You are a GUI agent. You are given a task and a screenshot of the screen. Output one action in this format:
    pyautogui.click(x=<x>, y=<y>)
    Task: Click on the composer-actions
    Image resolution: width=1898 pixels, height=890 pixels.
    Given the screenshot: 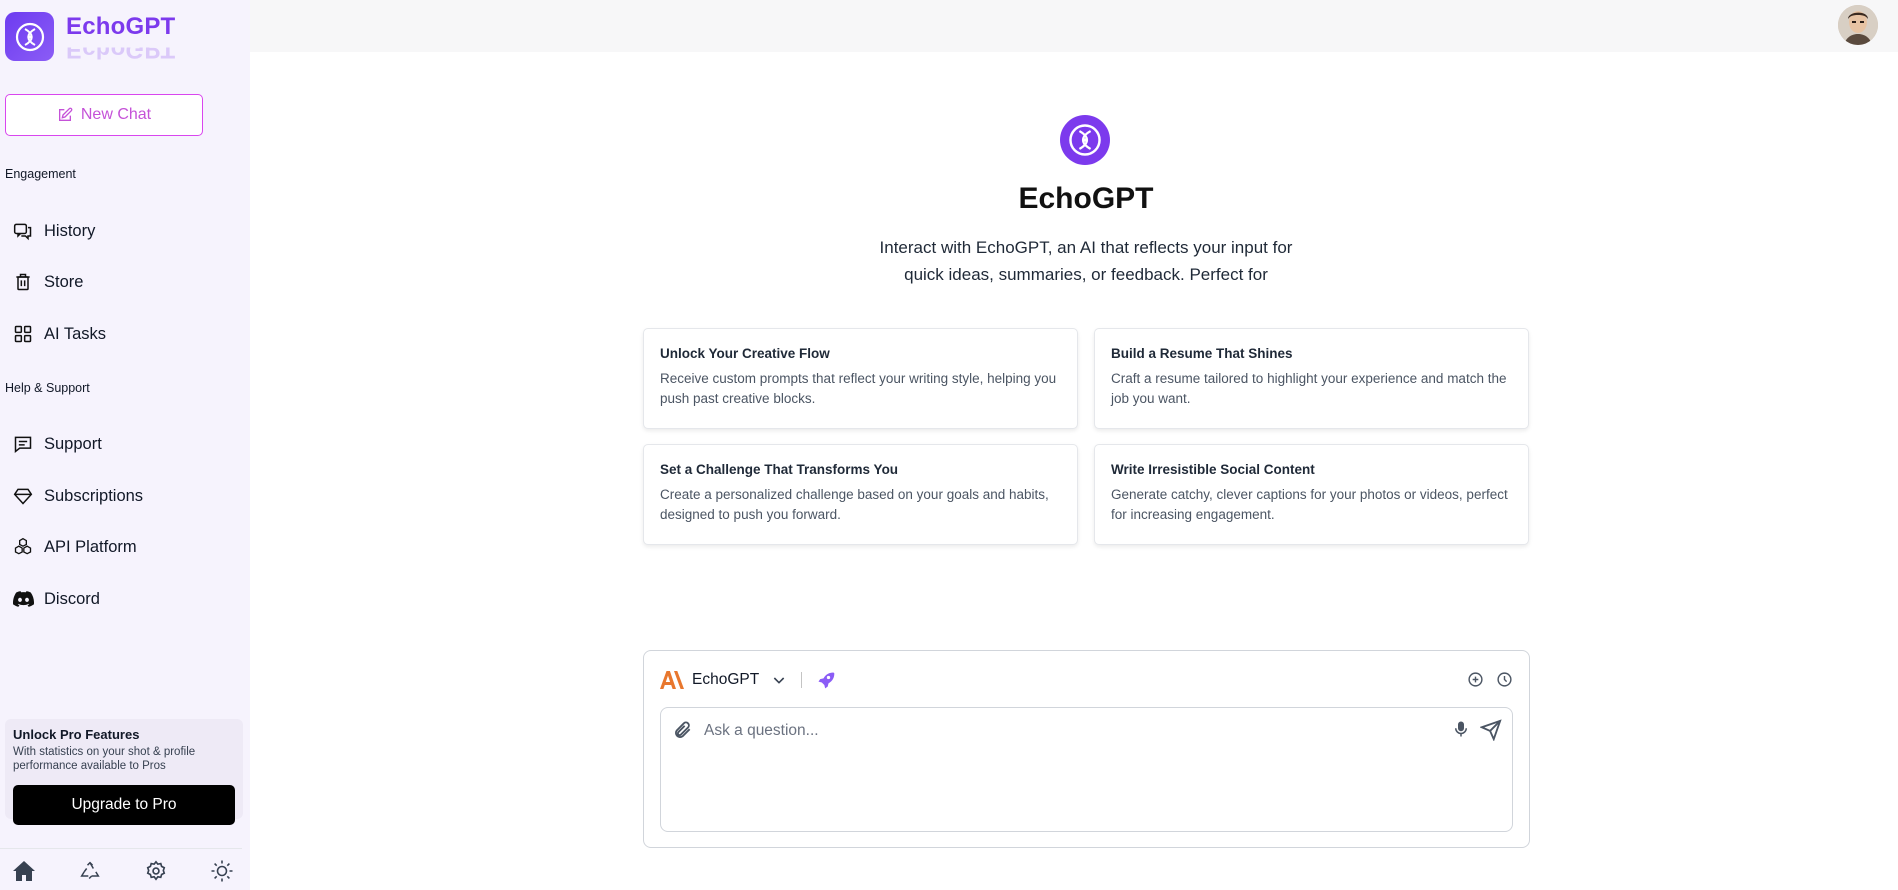 What is the action you would take?
    pyautogui.click(x=1490, y=679)
    